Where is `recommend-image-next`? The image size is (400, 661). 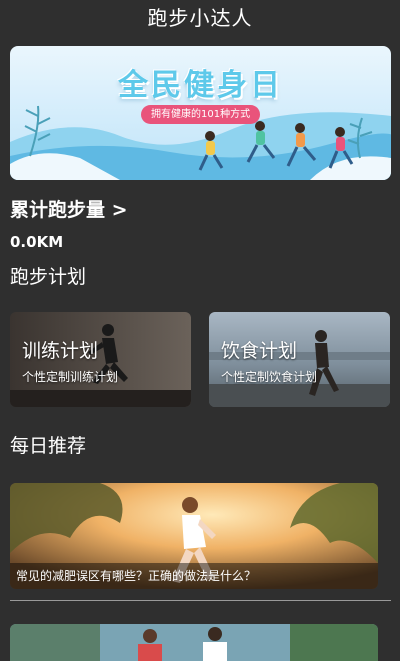
recommend-image-next is located at coordinates (194, 642).